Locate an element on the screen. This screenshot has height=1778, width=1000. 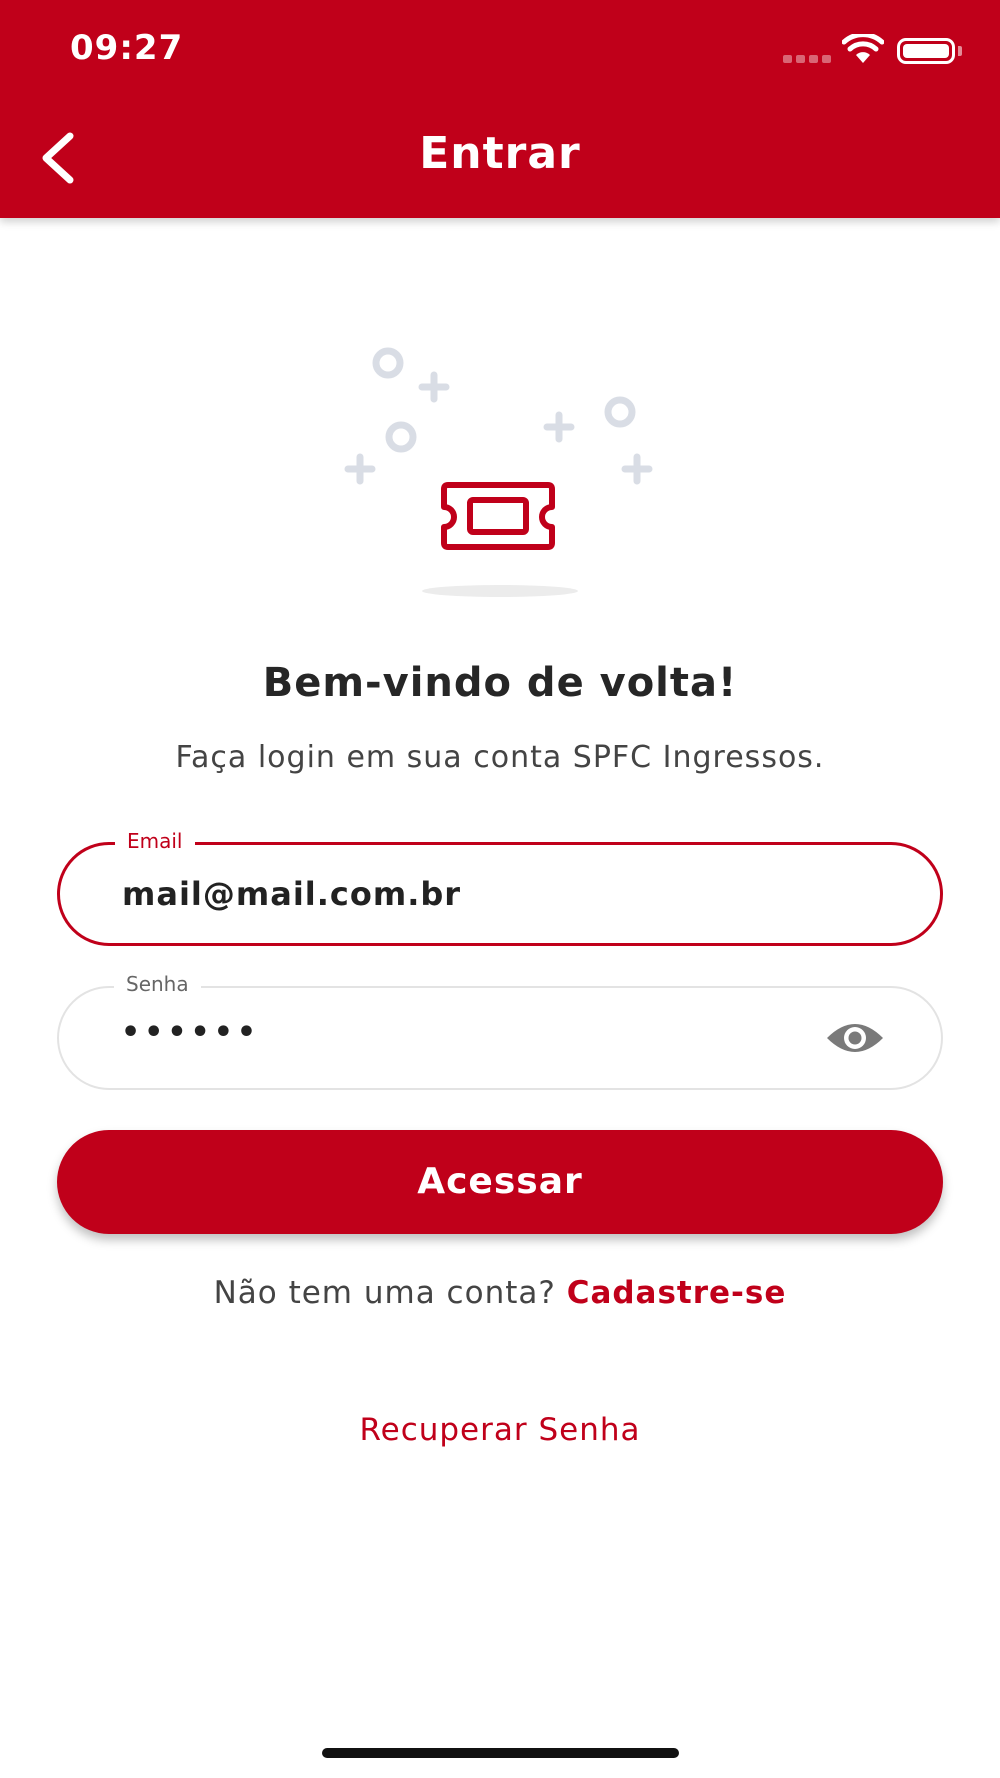
app-header: 09:27 Entrar is located at coordinates (500, 109).